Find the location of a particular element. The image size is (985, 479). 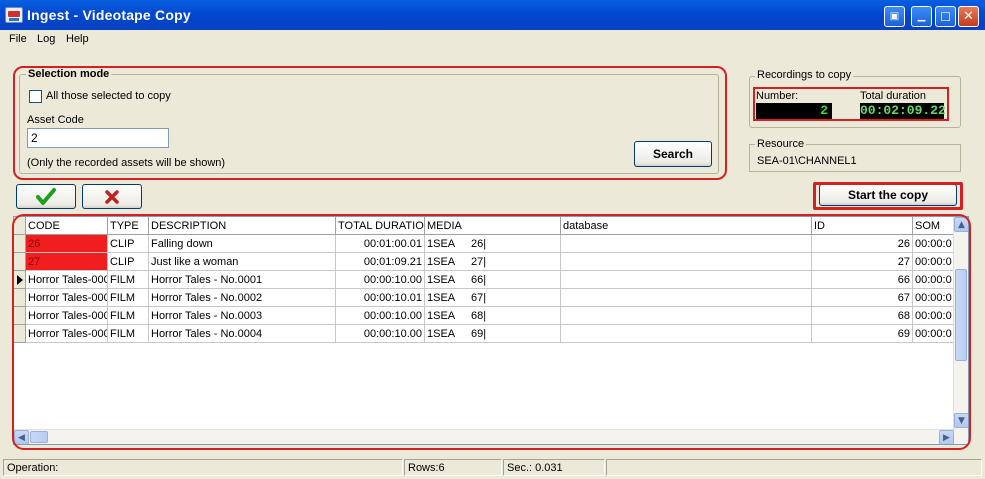

recordings-caption: Recordings to copy is located at coordinates (804, 75).